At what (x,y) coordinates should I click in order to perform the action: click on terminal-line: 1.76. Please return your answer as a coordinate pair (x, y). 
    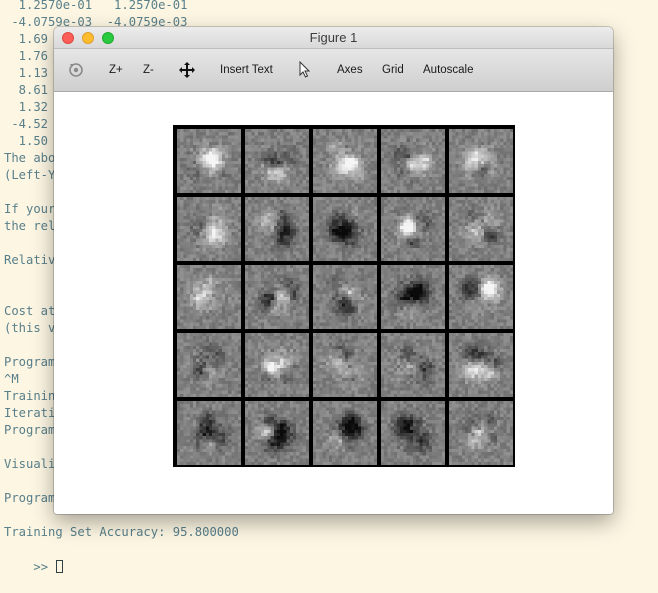
    Looking at the image, I should click on (26, 56).